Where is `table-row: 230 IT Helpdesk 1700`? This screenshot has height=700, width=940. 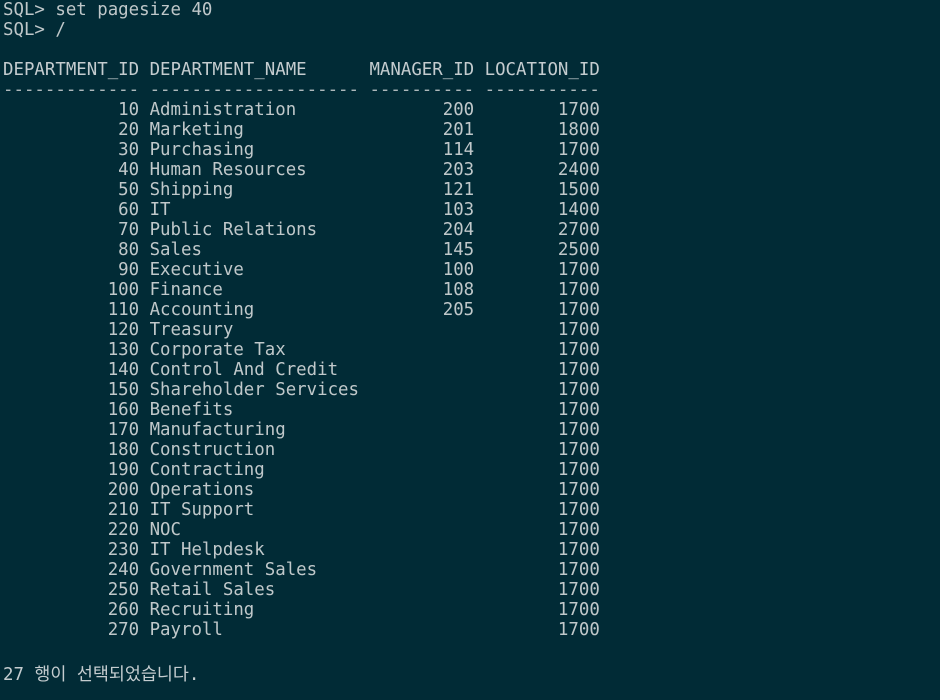
table-row: 230 IT Helpdesk 1700 is located at coordinates (301, 550).